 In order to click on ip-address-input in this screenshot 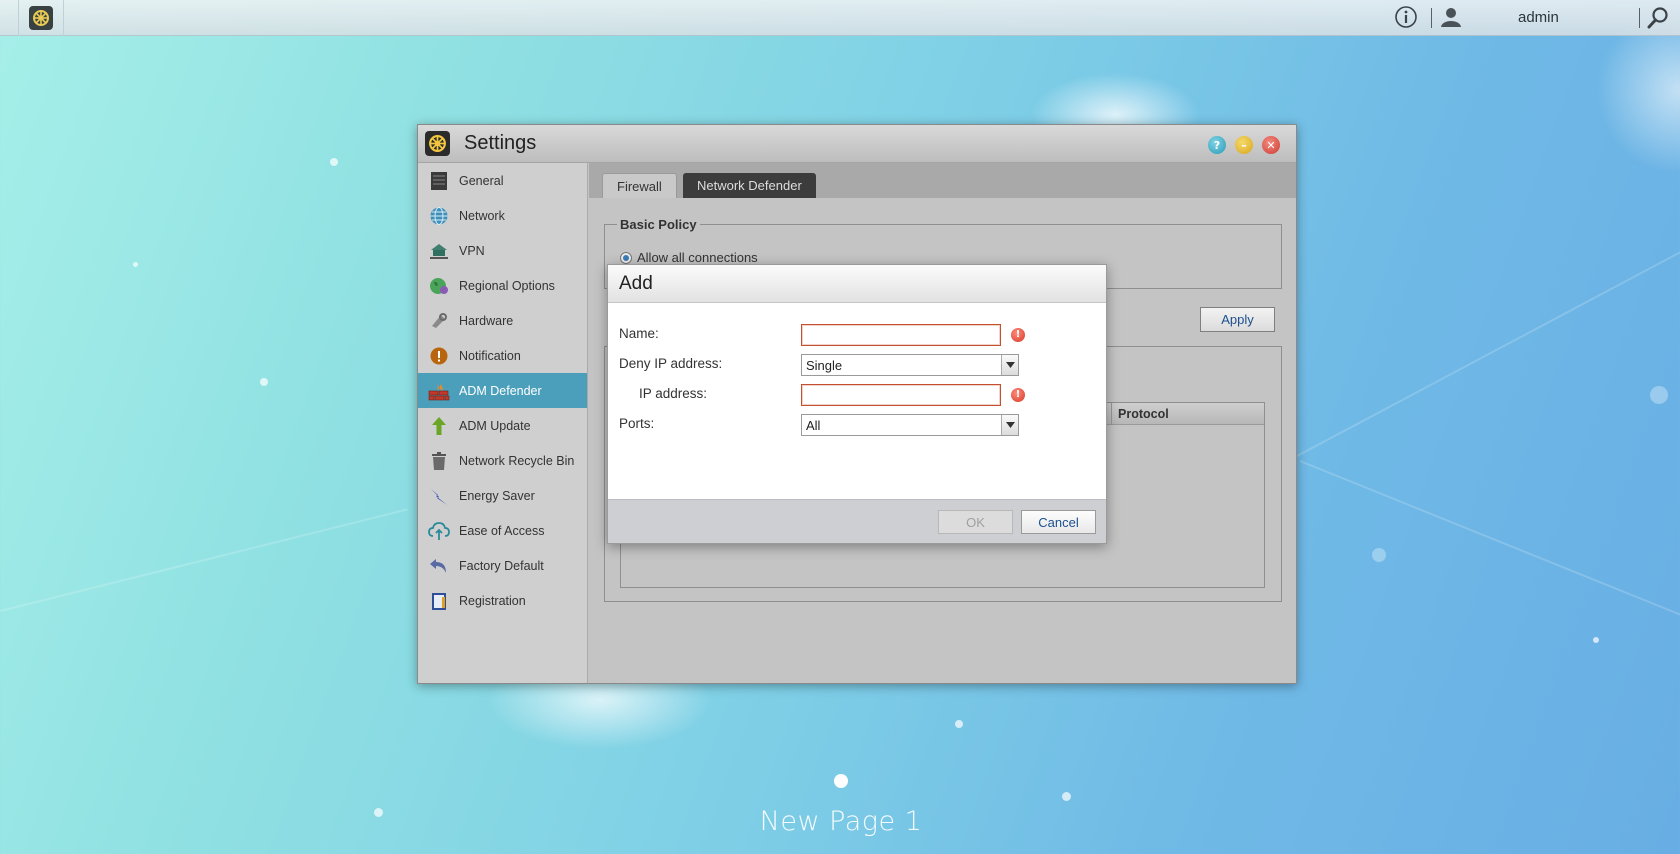, I will do `click(901, 395)`.